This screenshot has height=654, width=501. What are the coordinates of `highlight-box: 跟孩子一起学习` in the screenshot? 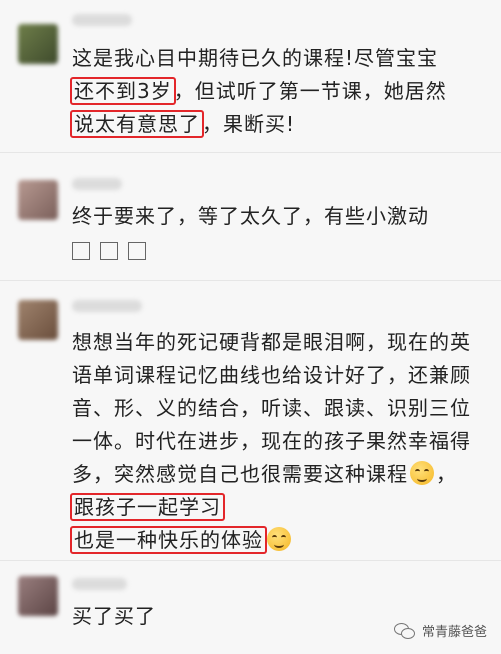 It's located at (147, 507).